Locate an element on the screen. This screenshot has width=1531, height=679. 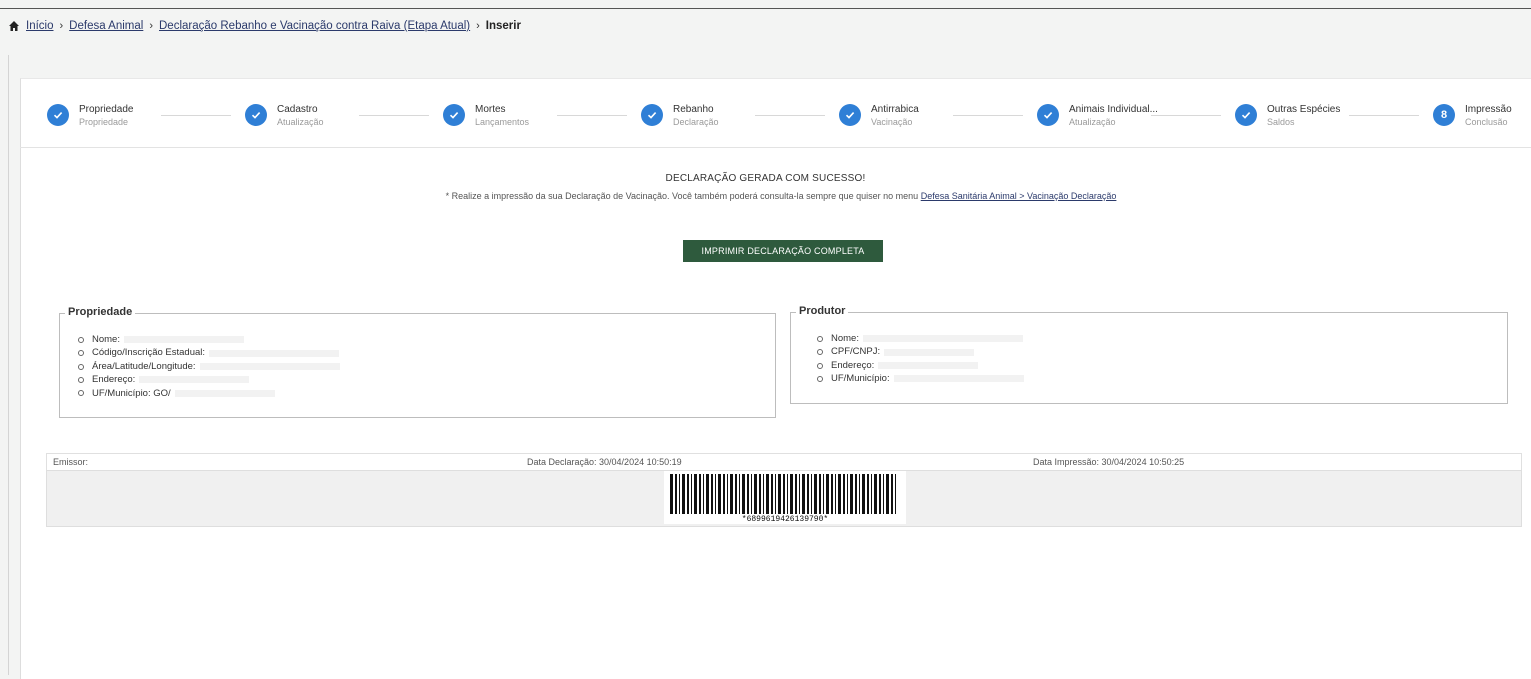
print-declaration-button: IMPRIMIR DECLARAÇÃO COMPLETA is located at coordinates (783, 251).